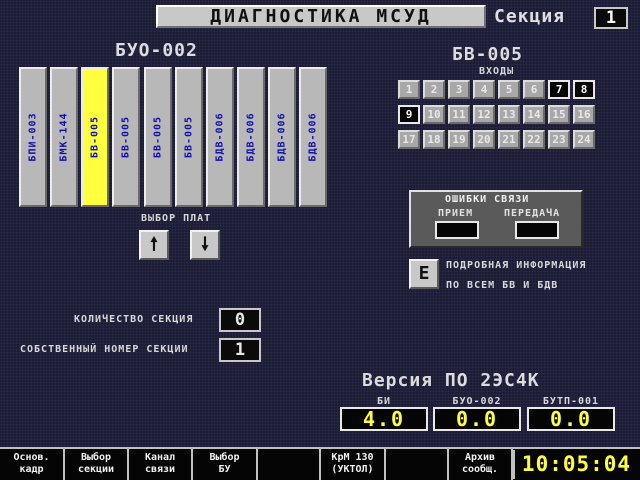  What do you see at coordinates (459, 89) in the screenshot?
I see `input-cell: 3` at bounding box center [459, 89].